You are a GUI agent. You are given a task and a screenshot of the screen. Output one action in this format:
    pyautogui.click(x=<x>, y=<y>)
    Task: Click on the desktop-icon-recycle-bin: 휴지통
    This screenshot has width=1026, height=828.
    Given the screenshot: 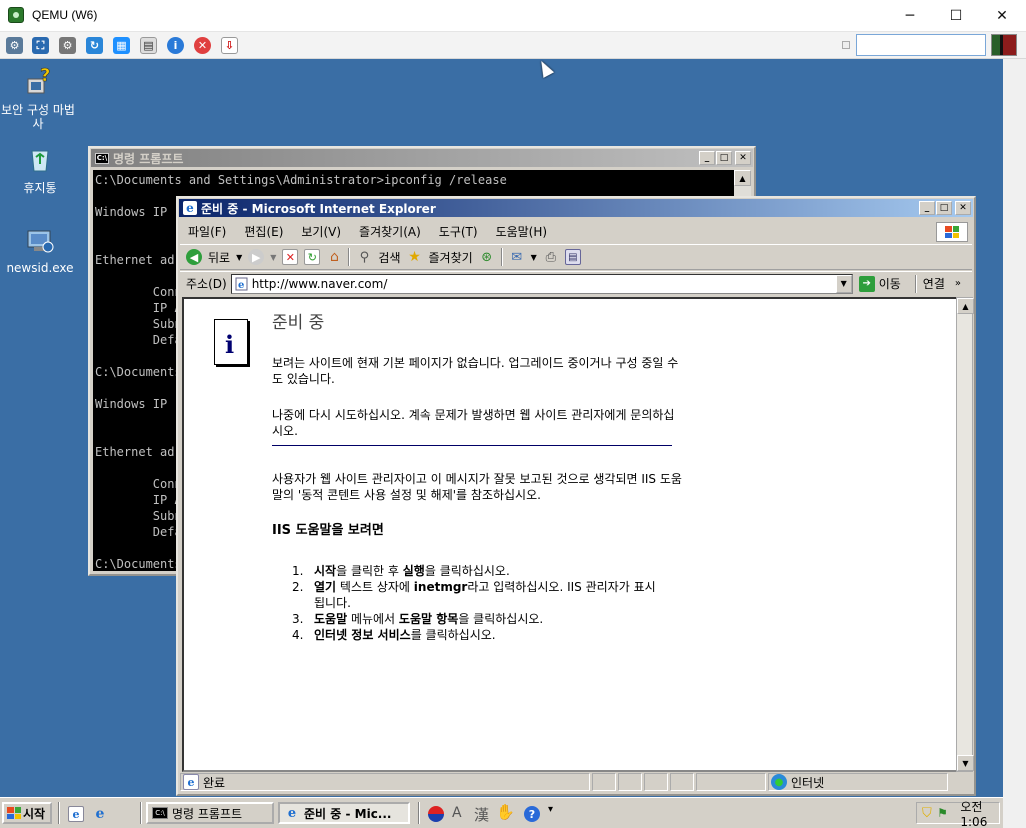 What is the action you would take?
    pyautogui.click(x=40, y=169)
    